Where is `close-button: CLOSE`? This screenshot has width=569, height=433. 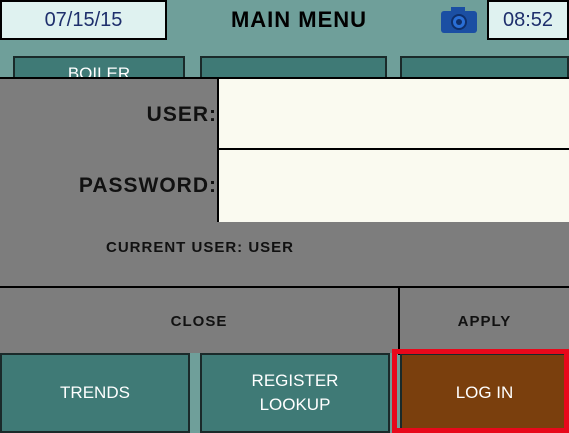 close-button: CLOSE is located at coordinates (200, 321).